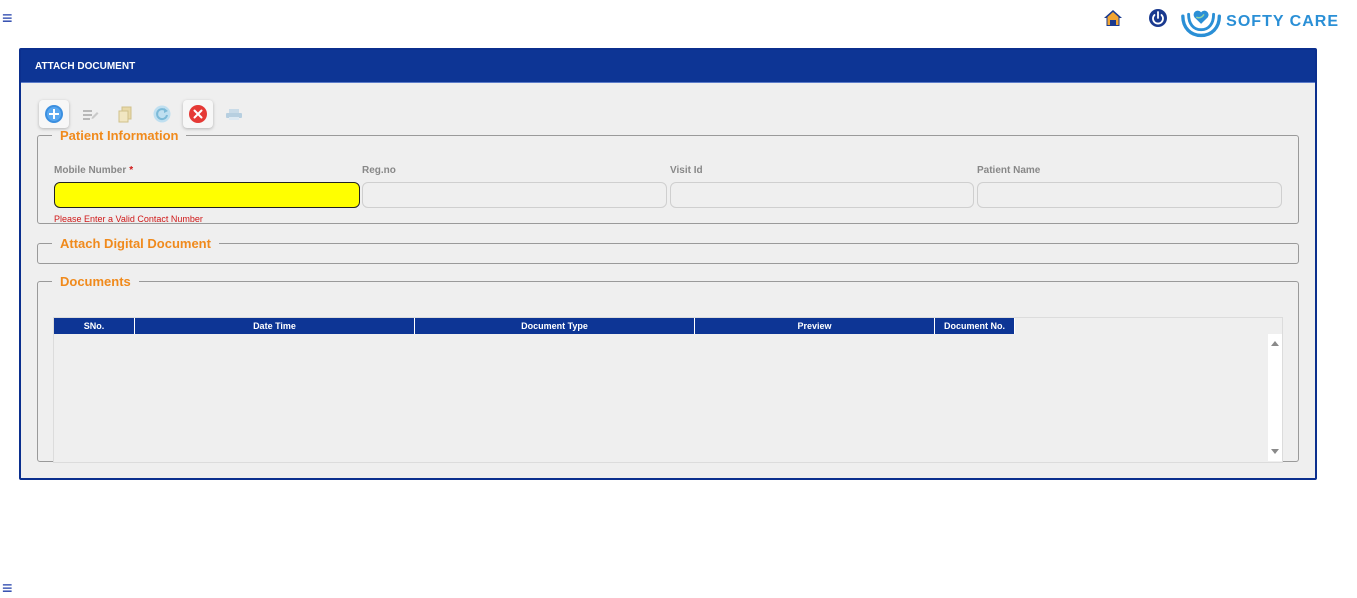  I want to click on documents-legend: Documents, so click(95, 281).